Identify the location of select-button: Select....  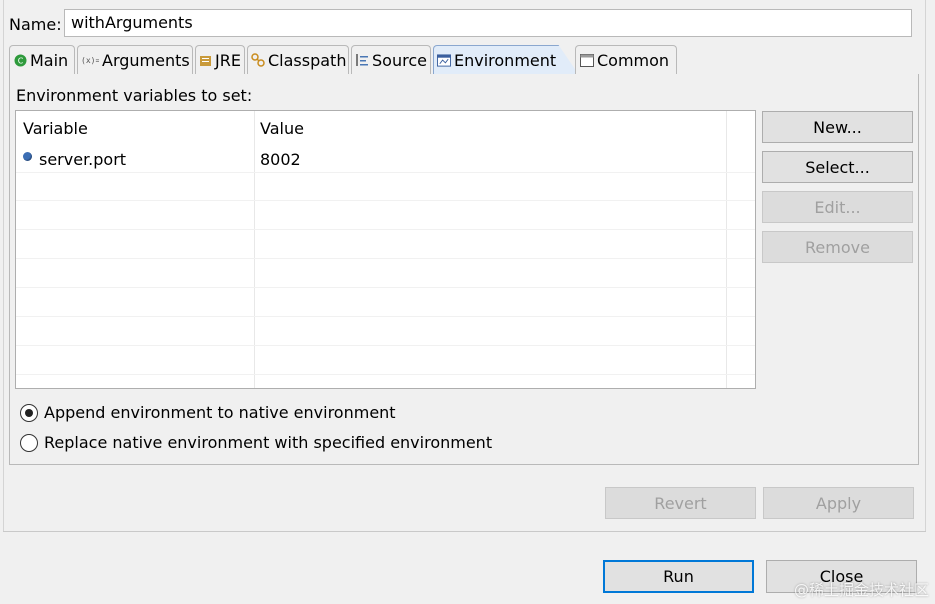
(837, 167).